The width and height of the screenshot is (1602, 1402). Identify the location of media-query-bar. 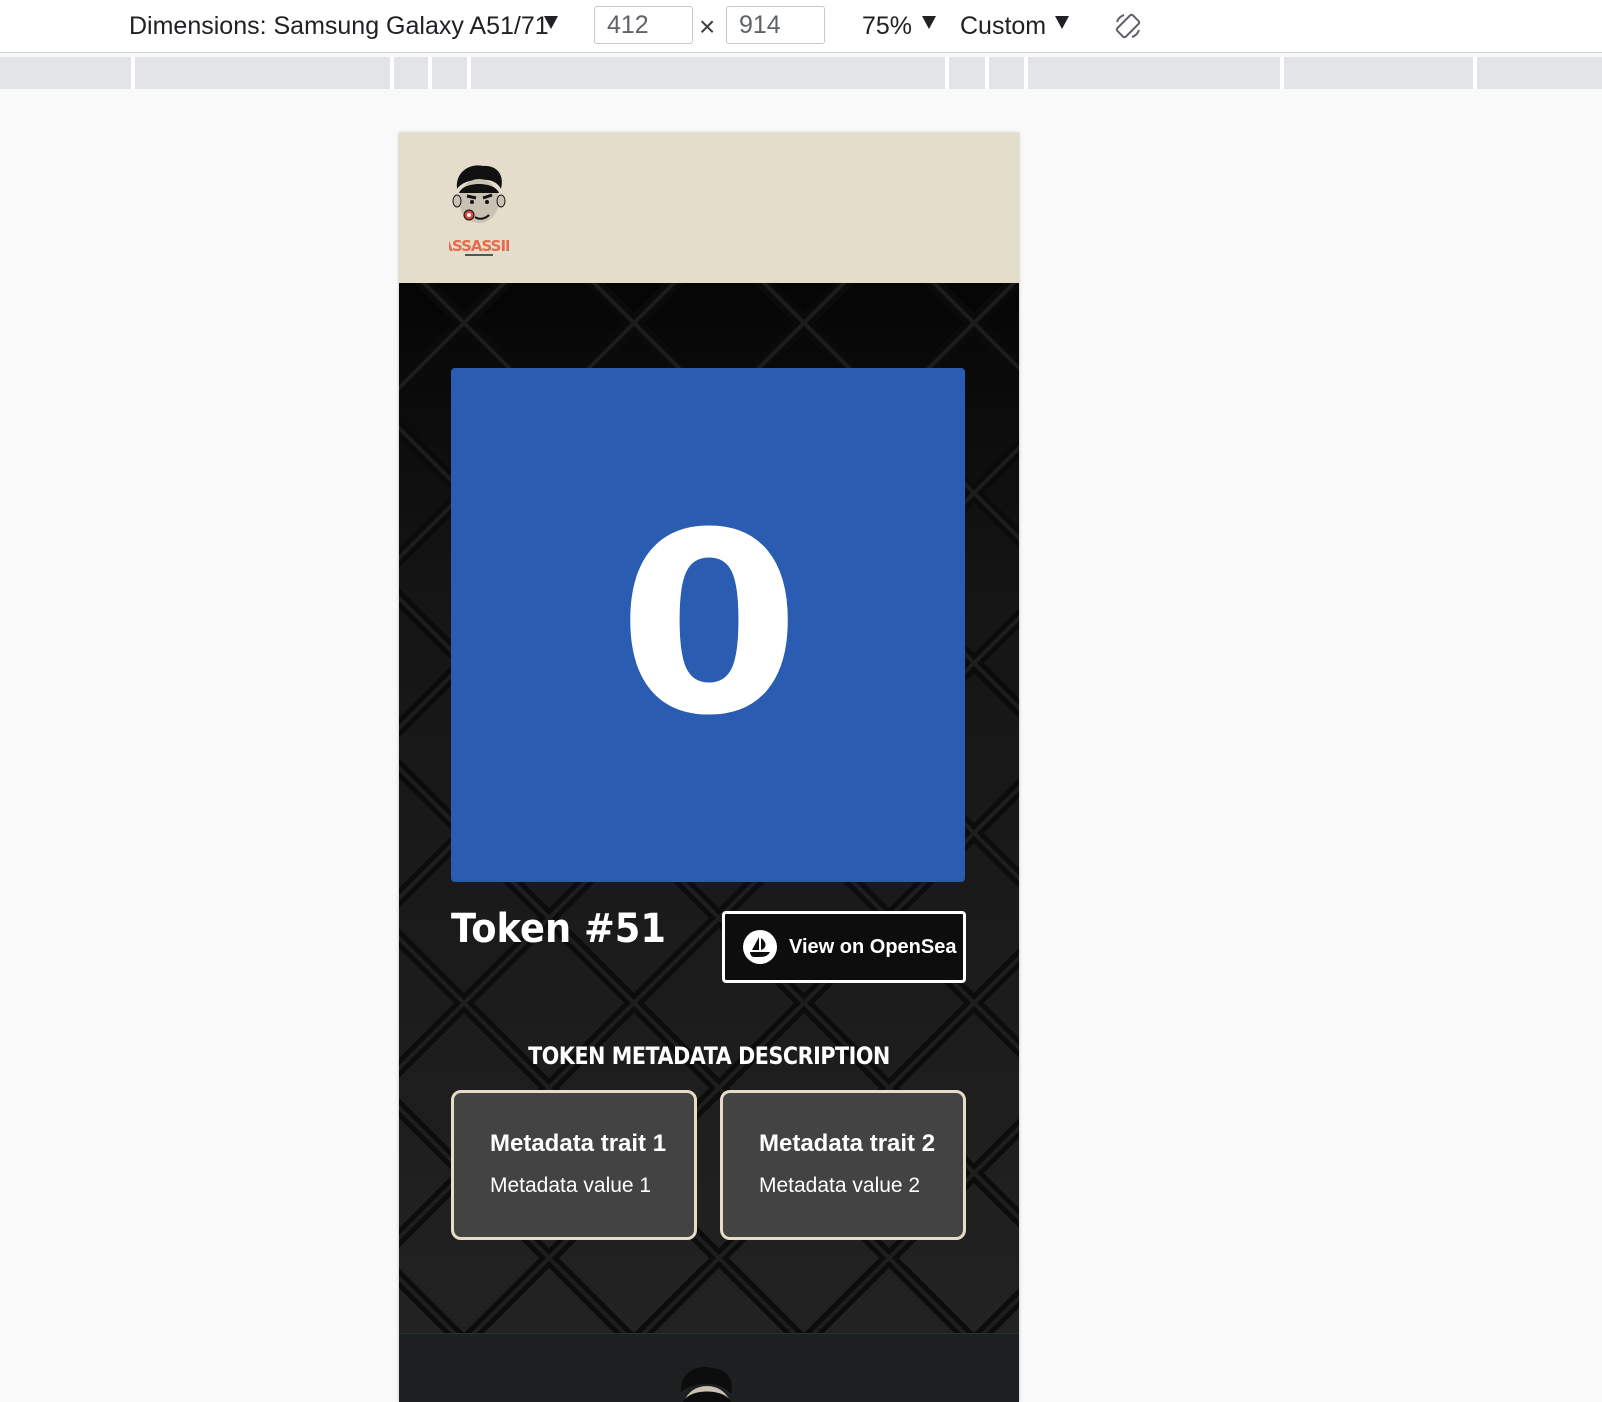
(801, 73).